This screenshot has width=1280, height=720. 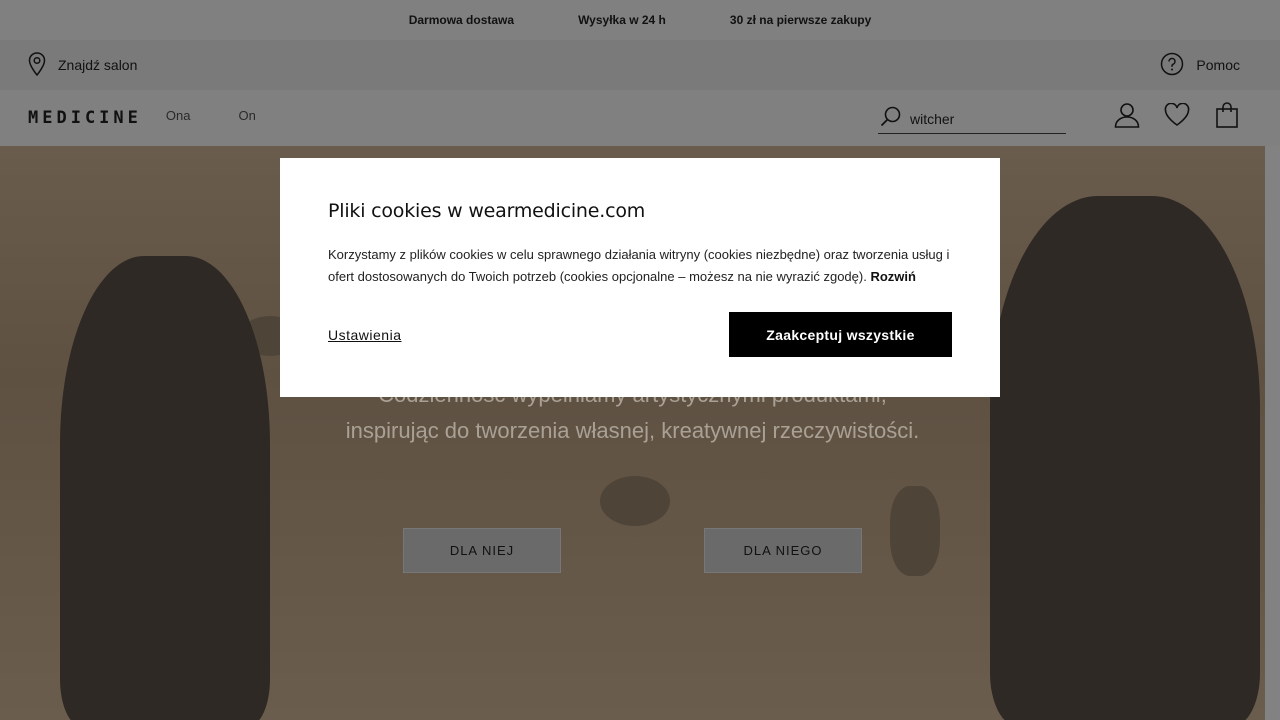 I want to click on user-icon, so click(x=1127, y=115).